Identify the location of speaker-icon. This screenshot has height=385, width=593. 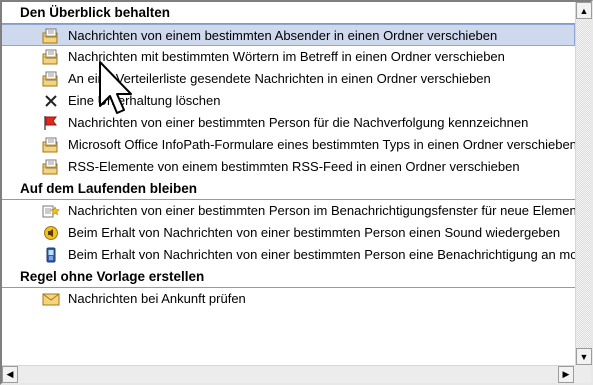
(51, 233).